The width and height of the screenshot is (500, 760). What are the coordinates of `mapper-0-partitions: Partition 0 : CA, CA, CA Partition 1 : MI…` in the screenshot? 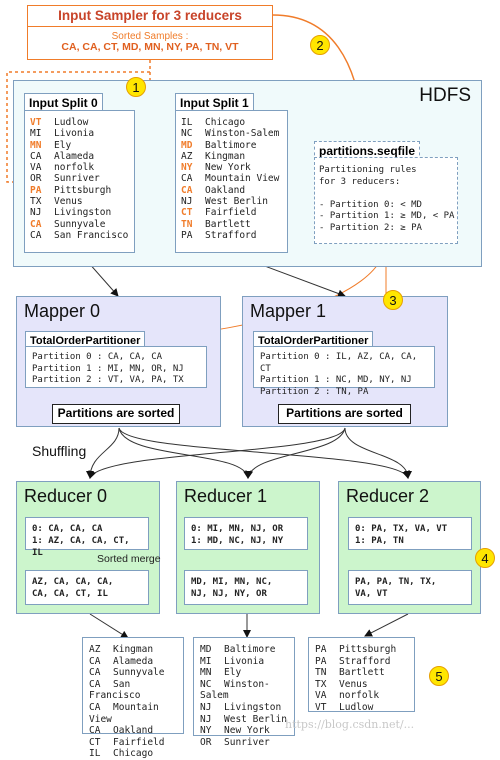 It's located at (116, 367).